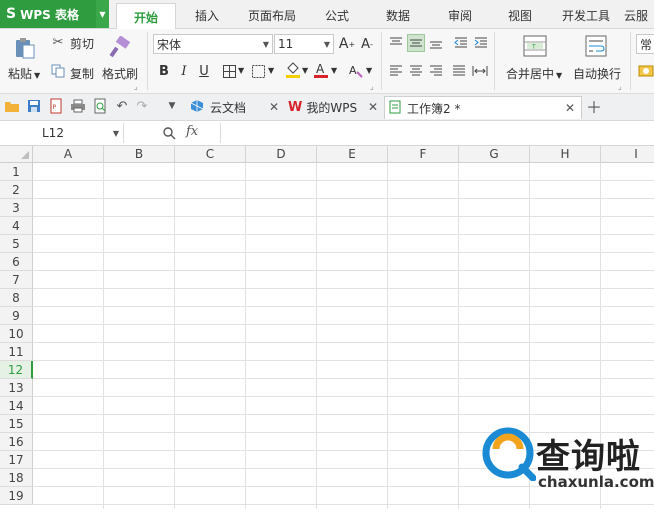  Describe the element at coordinates (646, 71) in the screenshot. I see `currency-format-icon` at that location.